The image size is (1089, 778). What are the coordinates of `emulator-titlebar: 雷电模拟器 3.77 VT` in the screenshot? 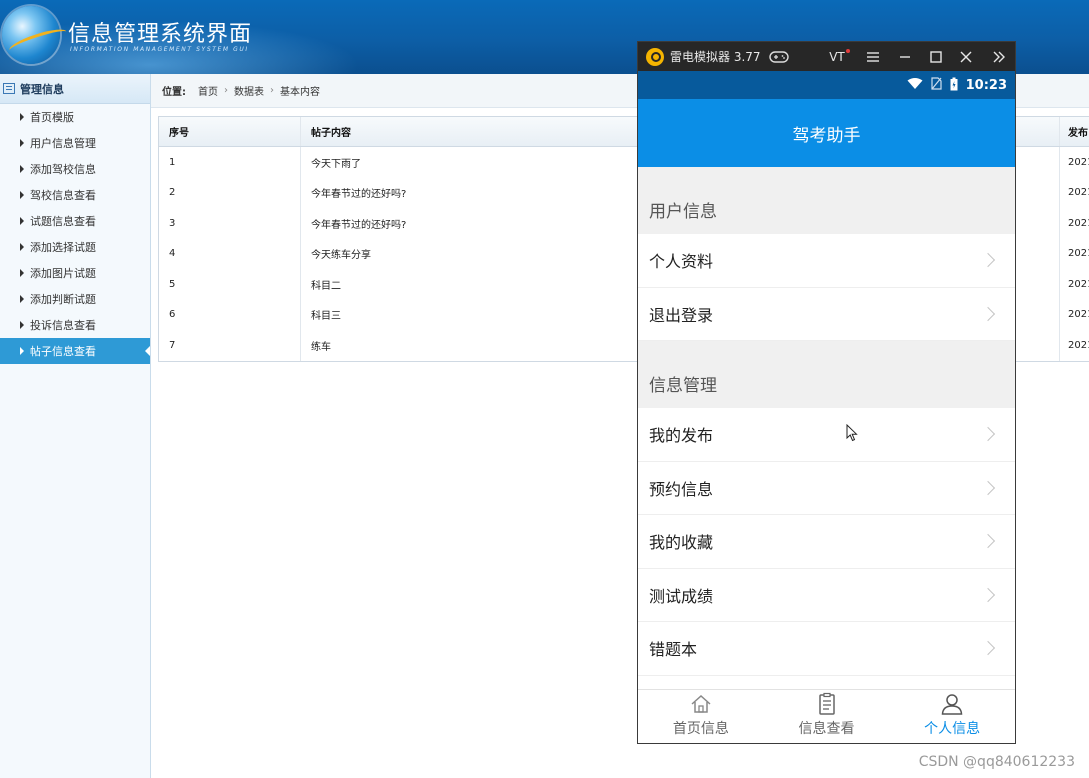 It's located at (826, 56).